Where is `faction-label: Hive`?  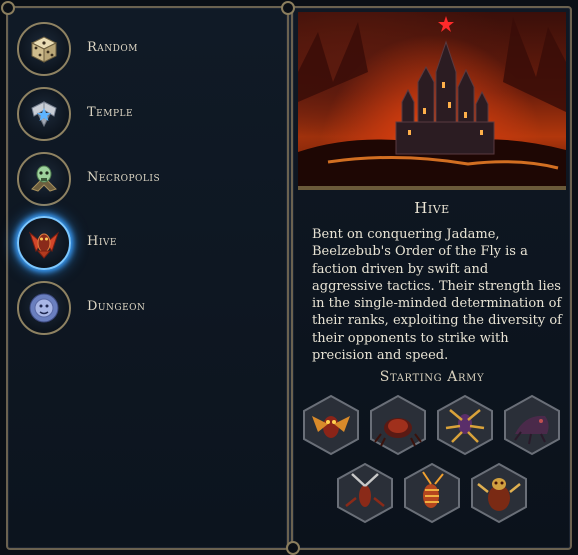
faction-label: Hive is located at coordinates (102, 241).